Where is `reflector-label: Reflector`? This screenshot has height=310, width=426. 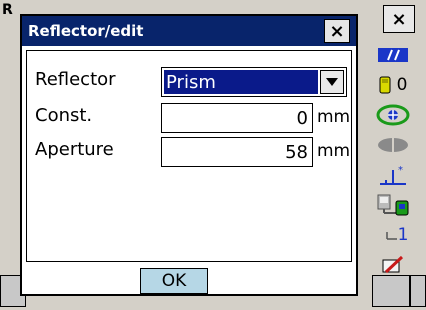
reflector-label: Reflector is located at coordinates (75, 79).